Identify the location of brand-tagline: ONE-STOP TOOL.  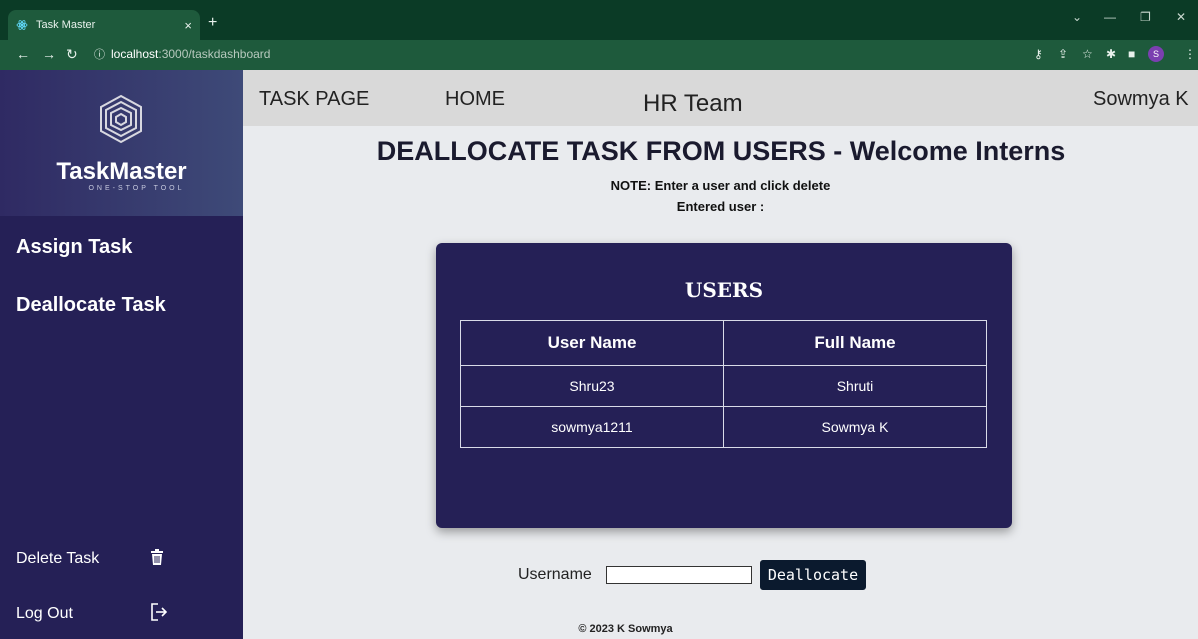
(136, 188).